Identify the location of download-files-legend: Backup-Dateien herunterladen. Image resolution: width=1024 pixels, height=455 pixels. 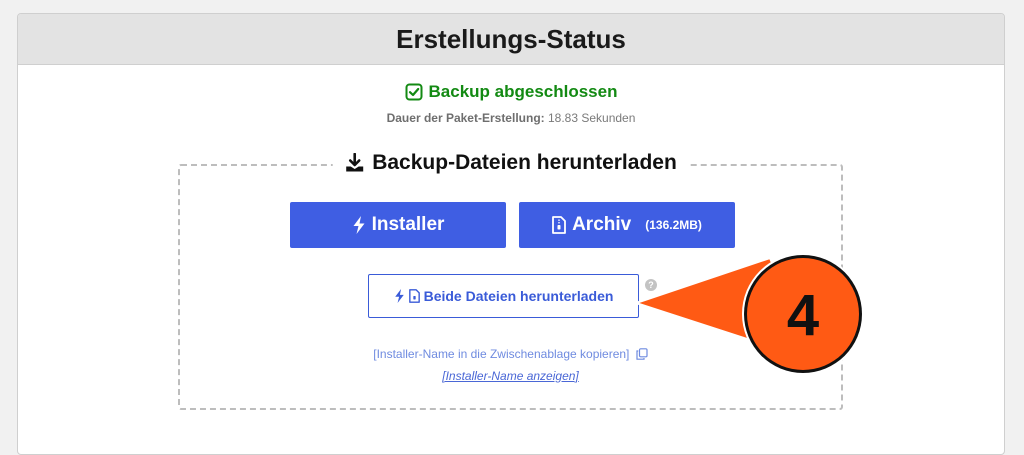
(510, 163).